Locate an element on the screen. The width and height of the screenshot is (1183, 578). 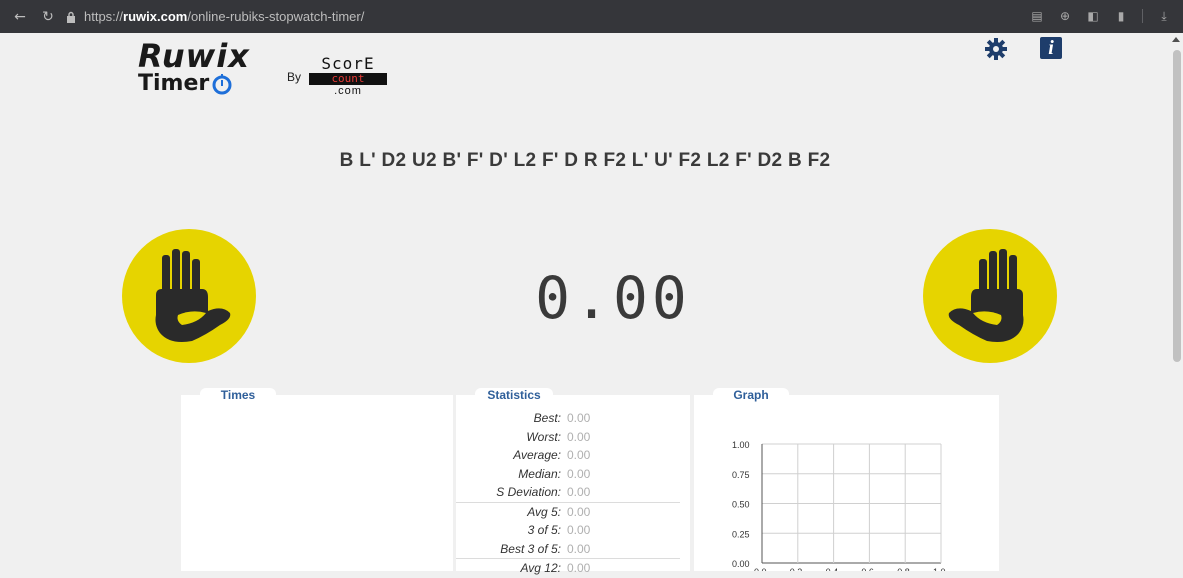
logo-timer-text: Timer is located at coordinates (174, 83).